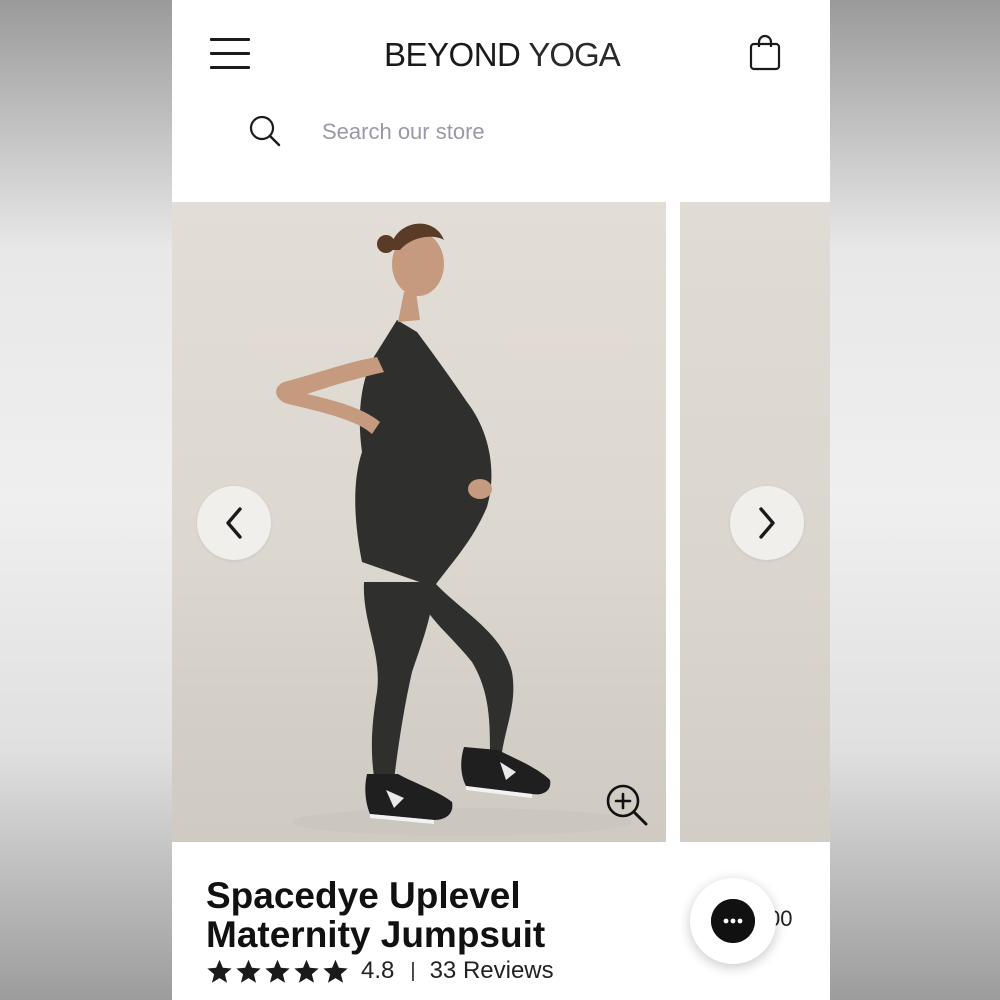 The image size is (1000, 1000). I want to click on site-header: BEYOND YOGA, so click(501, 50).